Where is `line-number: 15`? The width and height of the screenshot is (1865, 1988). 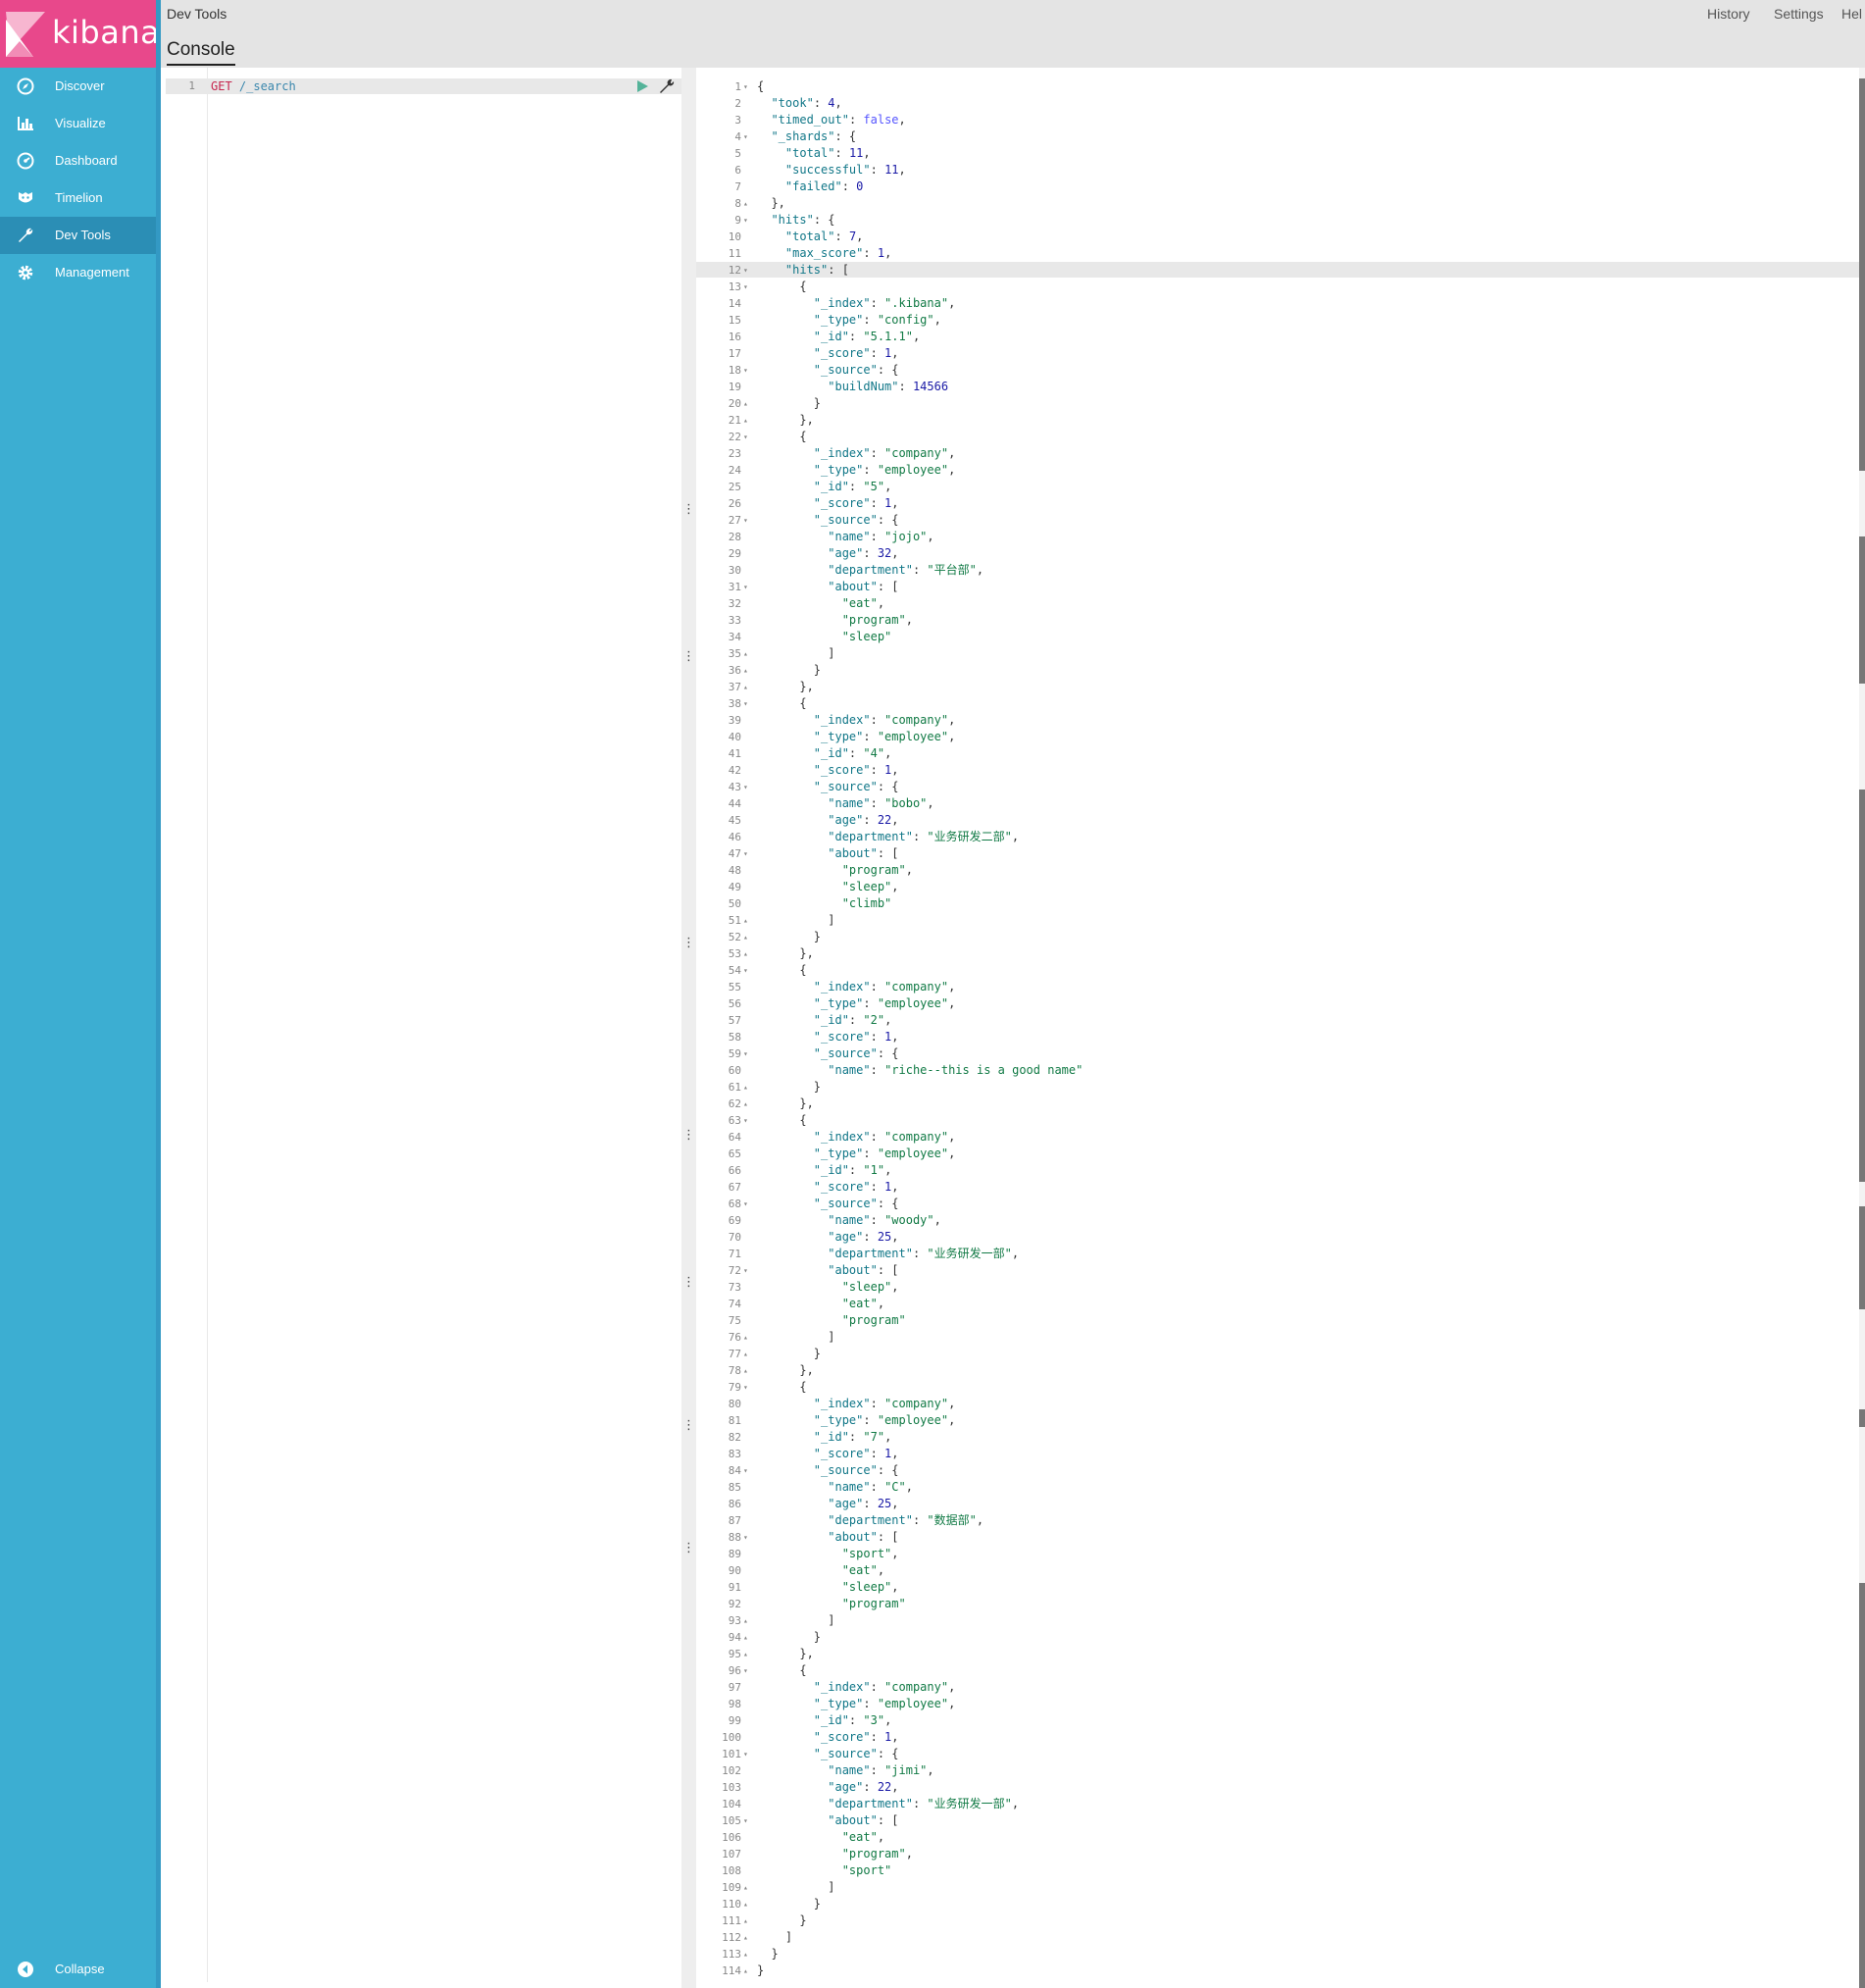
line-number: 15 is located at coordinates (734, 320).